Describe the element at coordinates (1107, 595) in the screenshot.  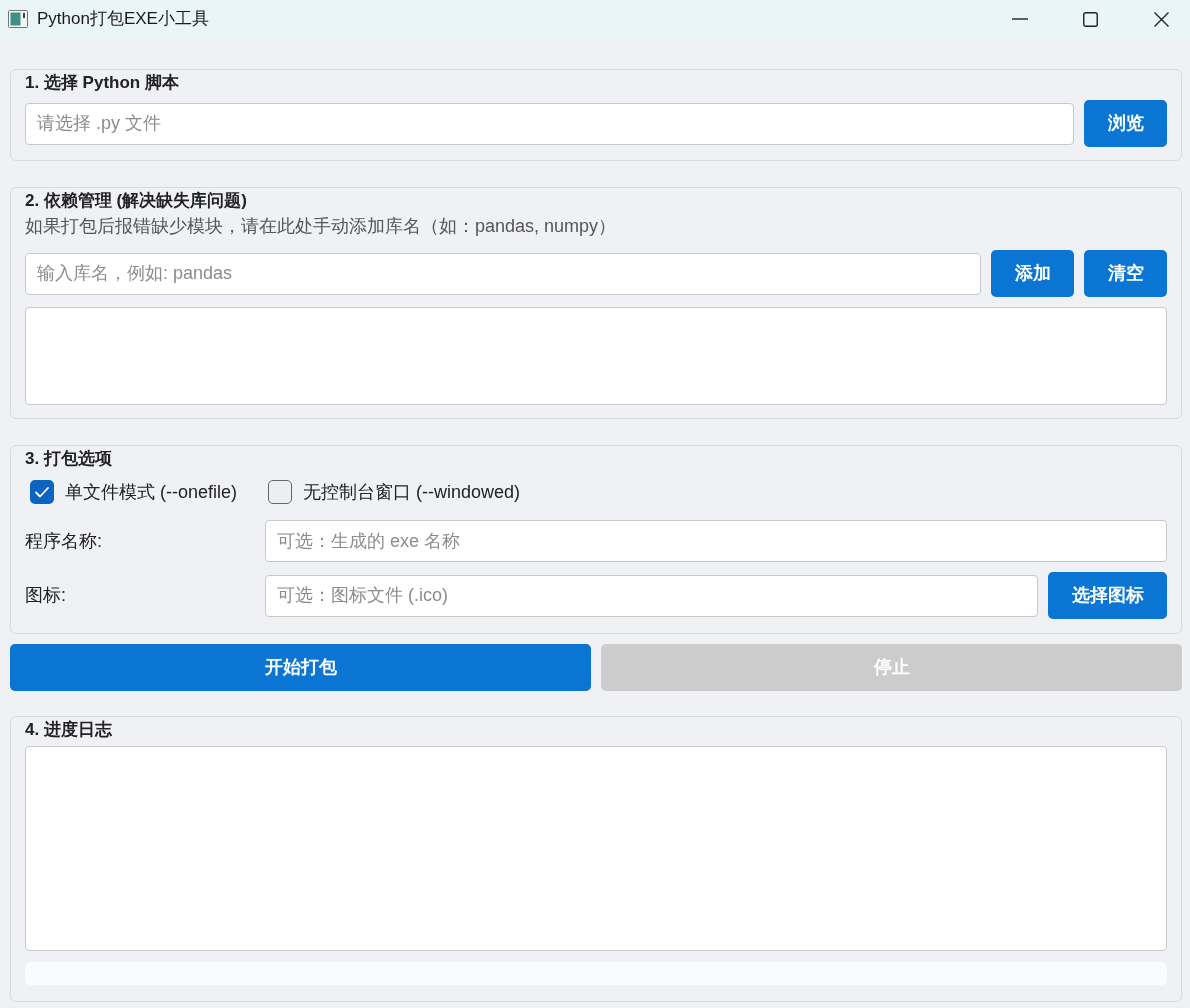
I see `choose-icon-button: 选择图标` at that location.